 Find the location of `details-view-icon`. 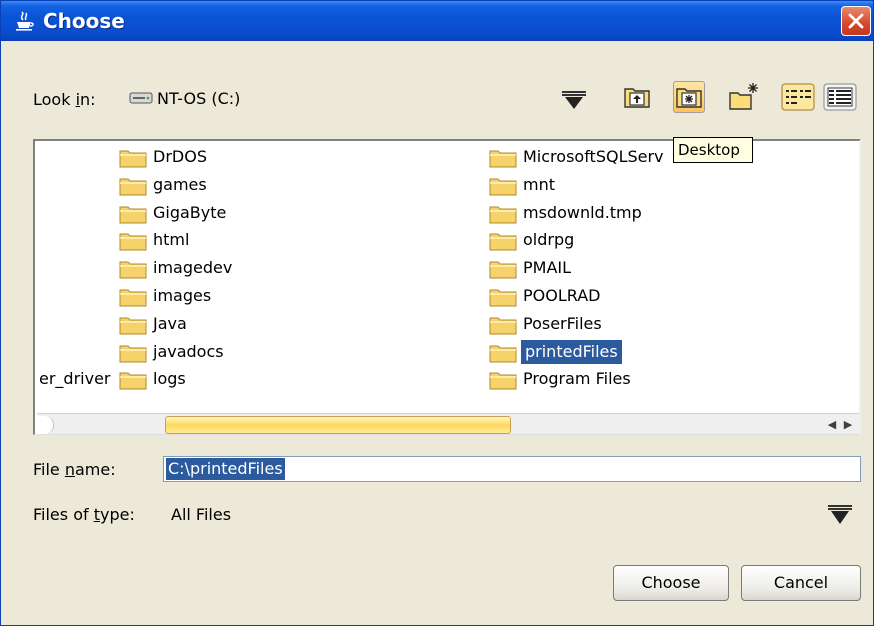

details-view-icon is located at coordinates (840, 97).